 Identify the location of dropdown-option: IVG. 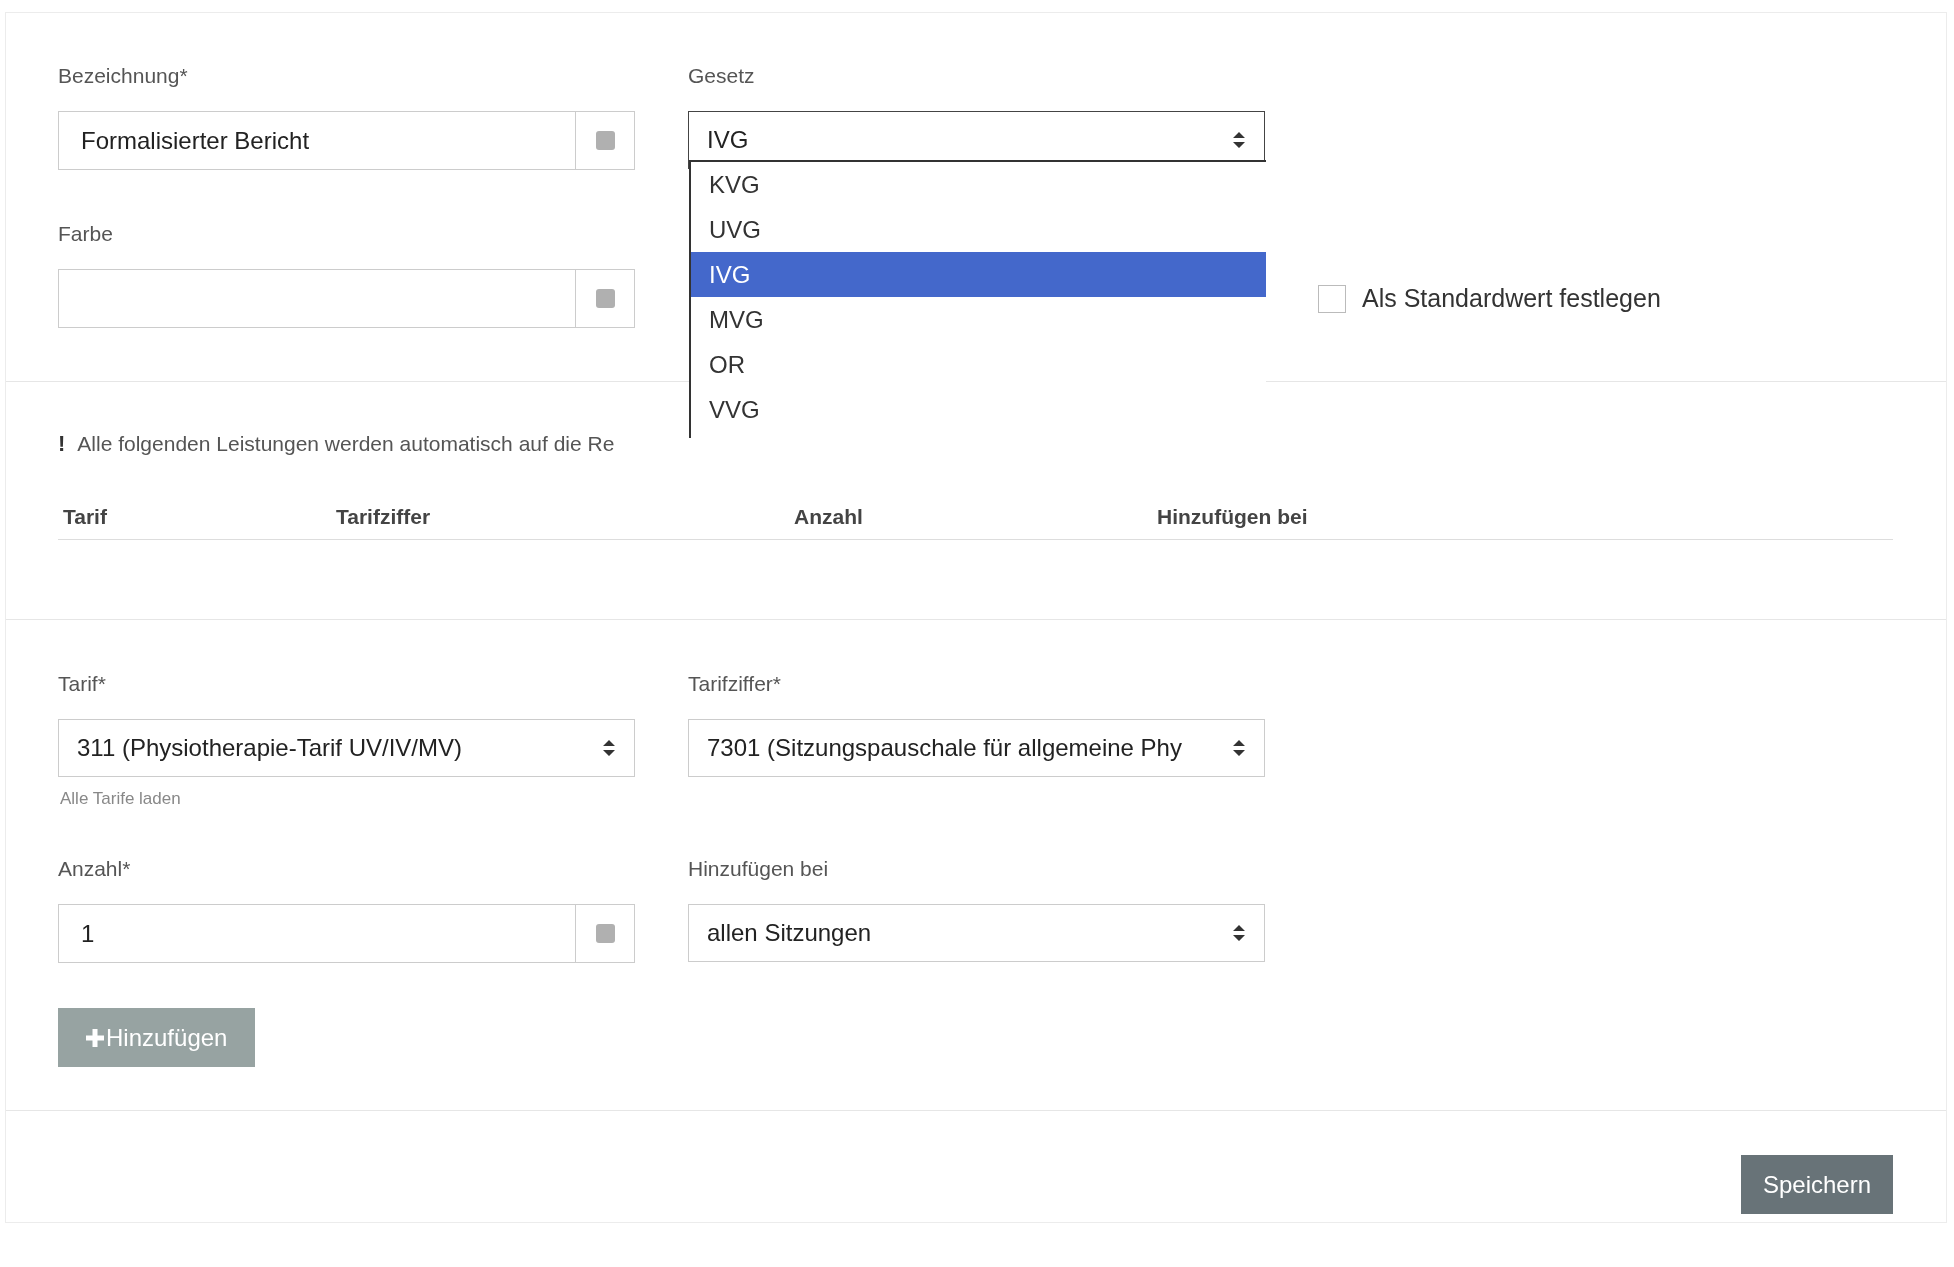
(978, 274).